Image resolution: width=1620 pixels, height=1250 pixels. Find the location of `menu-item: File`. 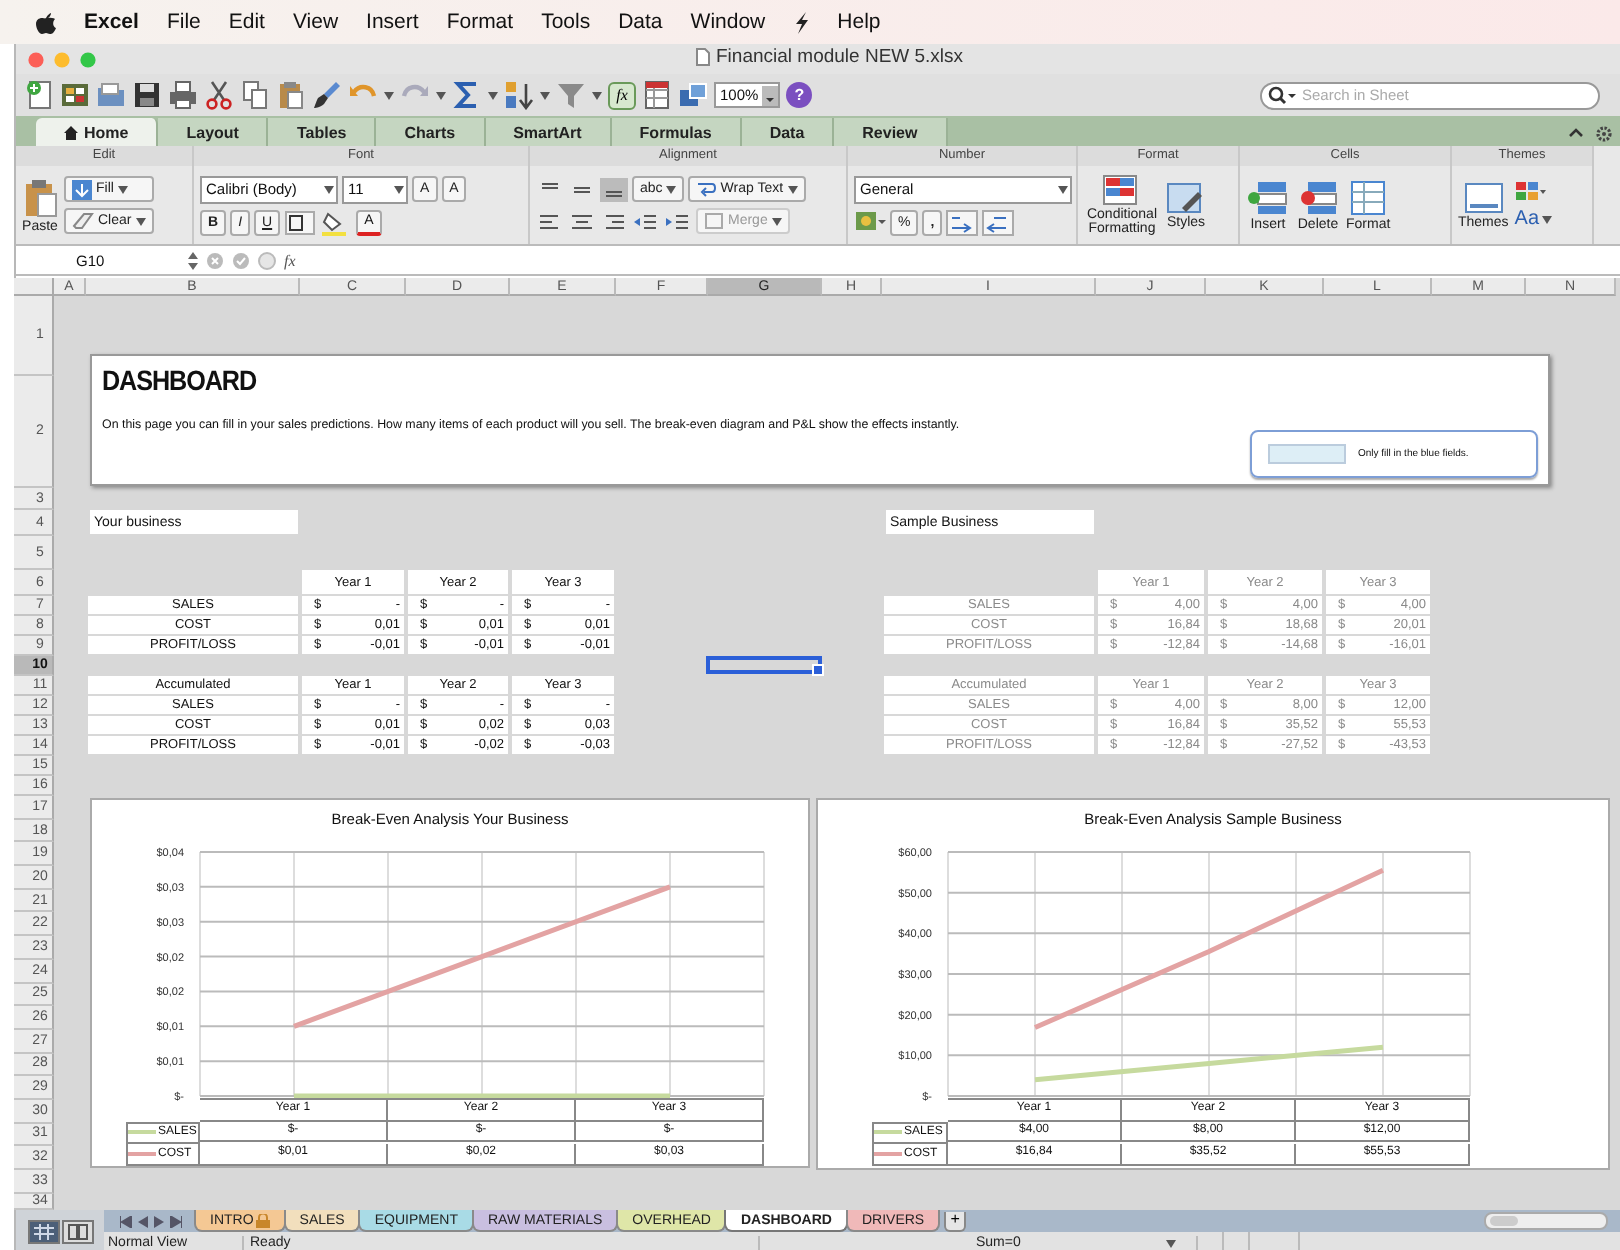

menu-item: File is located at coordinates (183, 22).